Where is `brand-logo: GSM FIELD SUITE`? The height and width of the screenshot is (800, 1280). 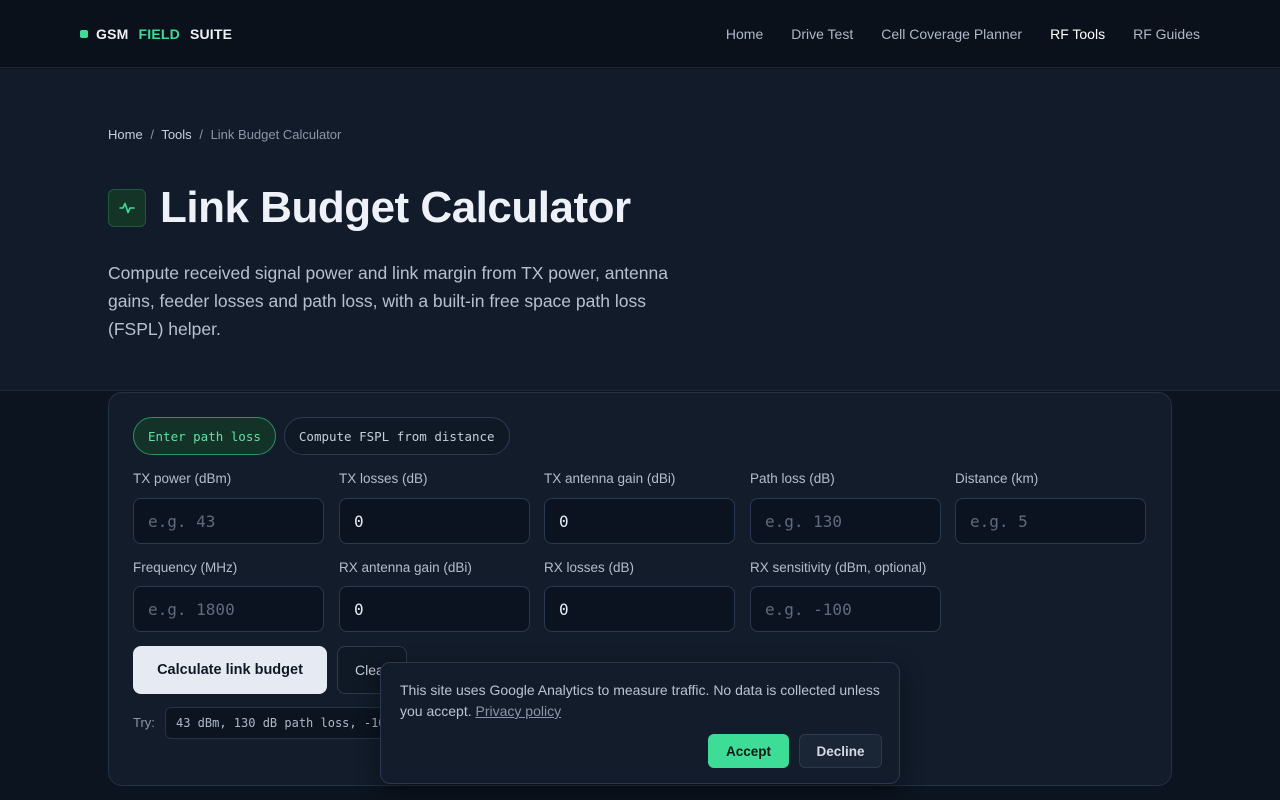
brand-logo: GSM FIELD SUITE is located at coordinates (156, 34).